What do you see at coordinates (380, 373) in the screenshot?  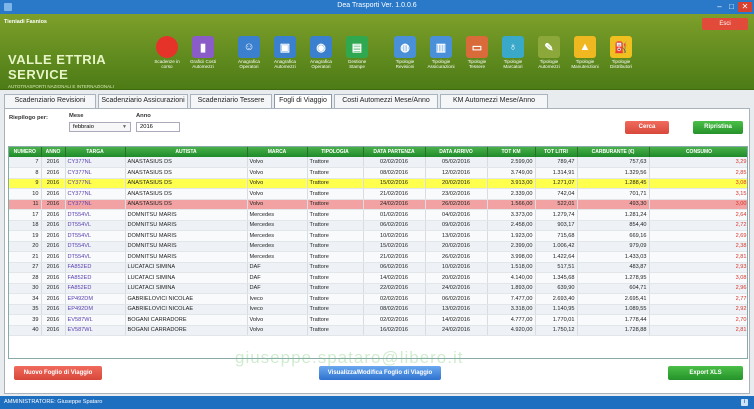 I see `visualizza-modifica-button: Visualizza/Modifica Foglio di Viaggio` at bounding box center [380, 373].